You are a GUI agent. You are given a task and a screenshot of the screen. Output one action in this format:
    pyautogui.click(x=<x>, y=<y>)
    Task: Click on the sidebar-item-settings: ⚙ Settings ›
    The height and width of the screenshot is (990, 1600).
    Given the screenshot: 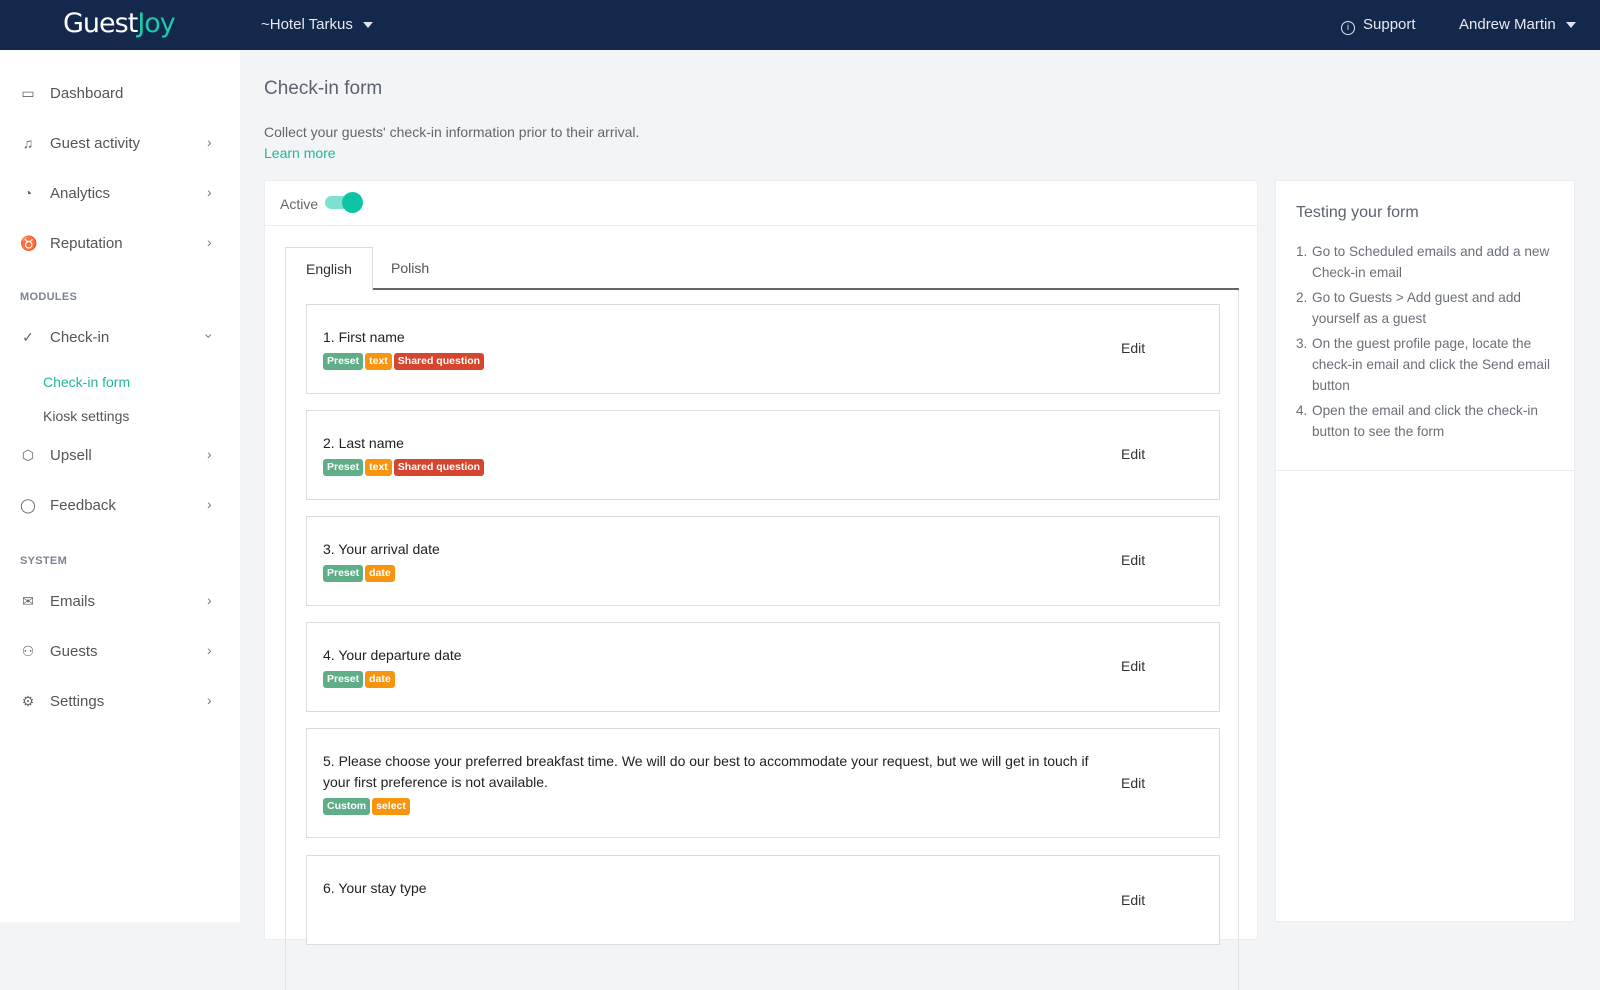 What is the action you would take?
    pyautogui.click(x=120, y=702)
    